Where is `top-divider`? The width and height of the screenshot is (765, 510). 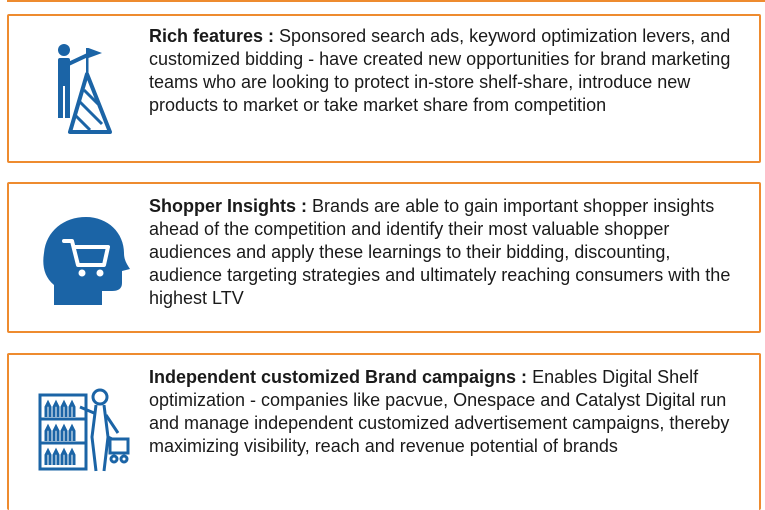 top-divider is located at coordinates (386, 1).